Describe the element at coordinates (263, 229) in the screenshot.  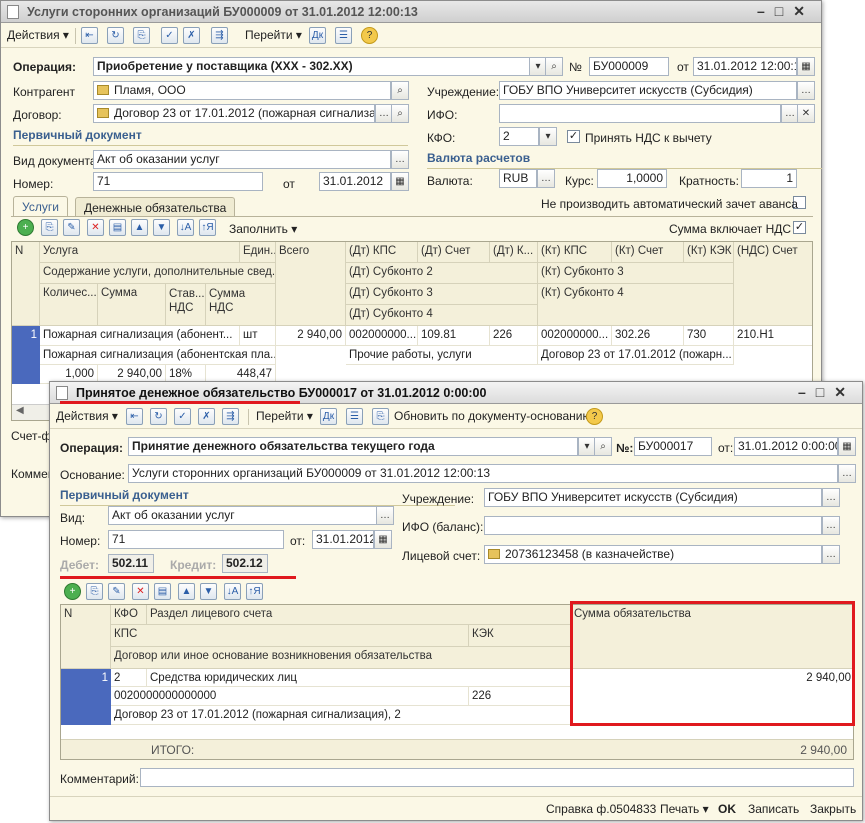
I see `fill-menu: Заполнить ▾` at that location.